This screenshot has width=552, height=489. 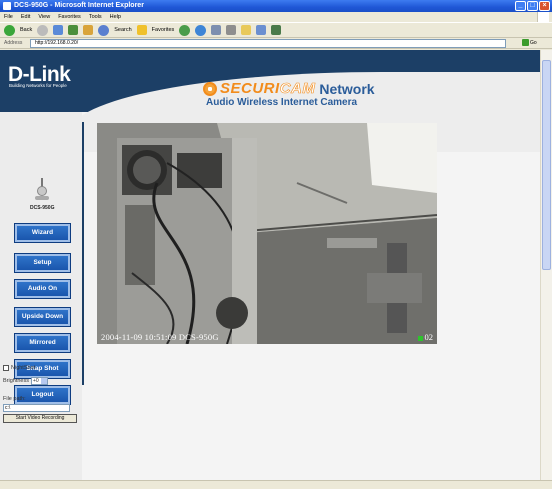 I want to click on forward-icon, so click(x=43, y=30).